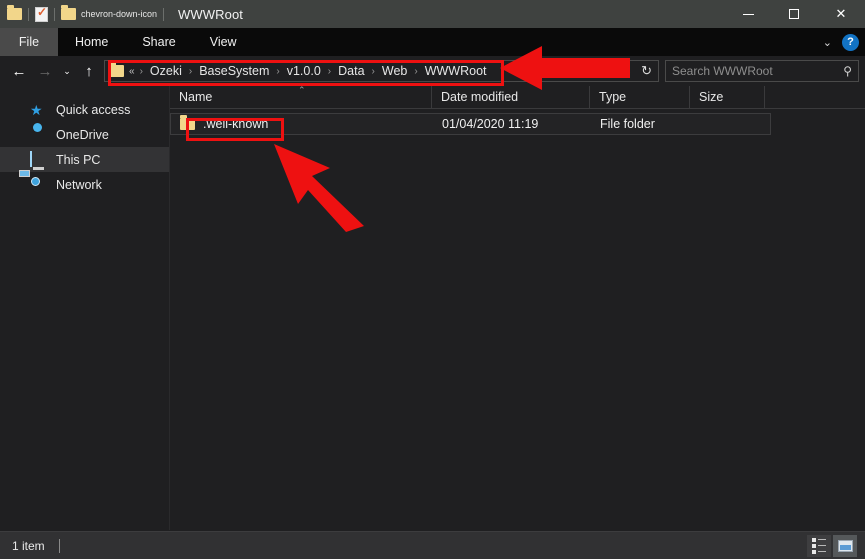 This screenshot has width=865, height=559. What do you see at coordinates (640, 97) in the screenshot?
I see `column-header-type: Type` at bounding box center [640, 97].